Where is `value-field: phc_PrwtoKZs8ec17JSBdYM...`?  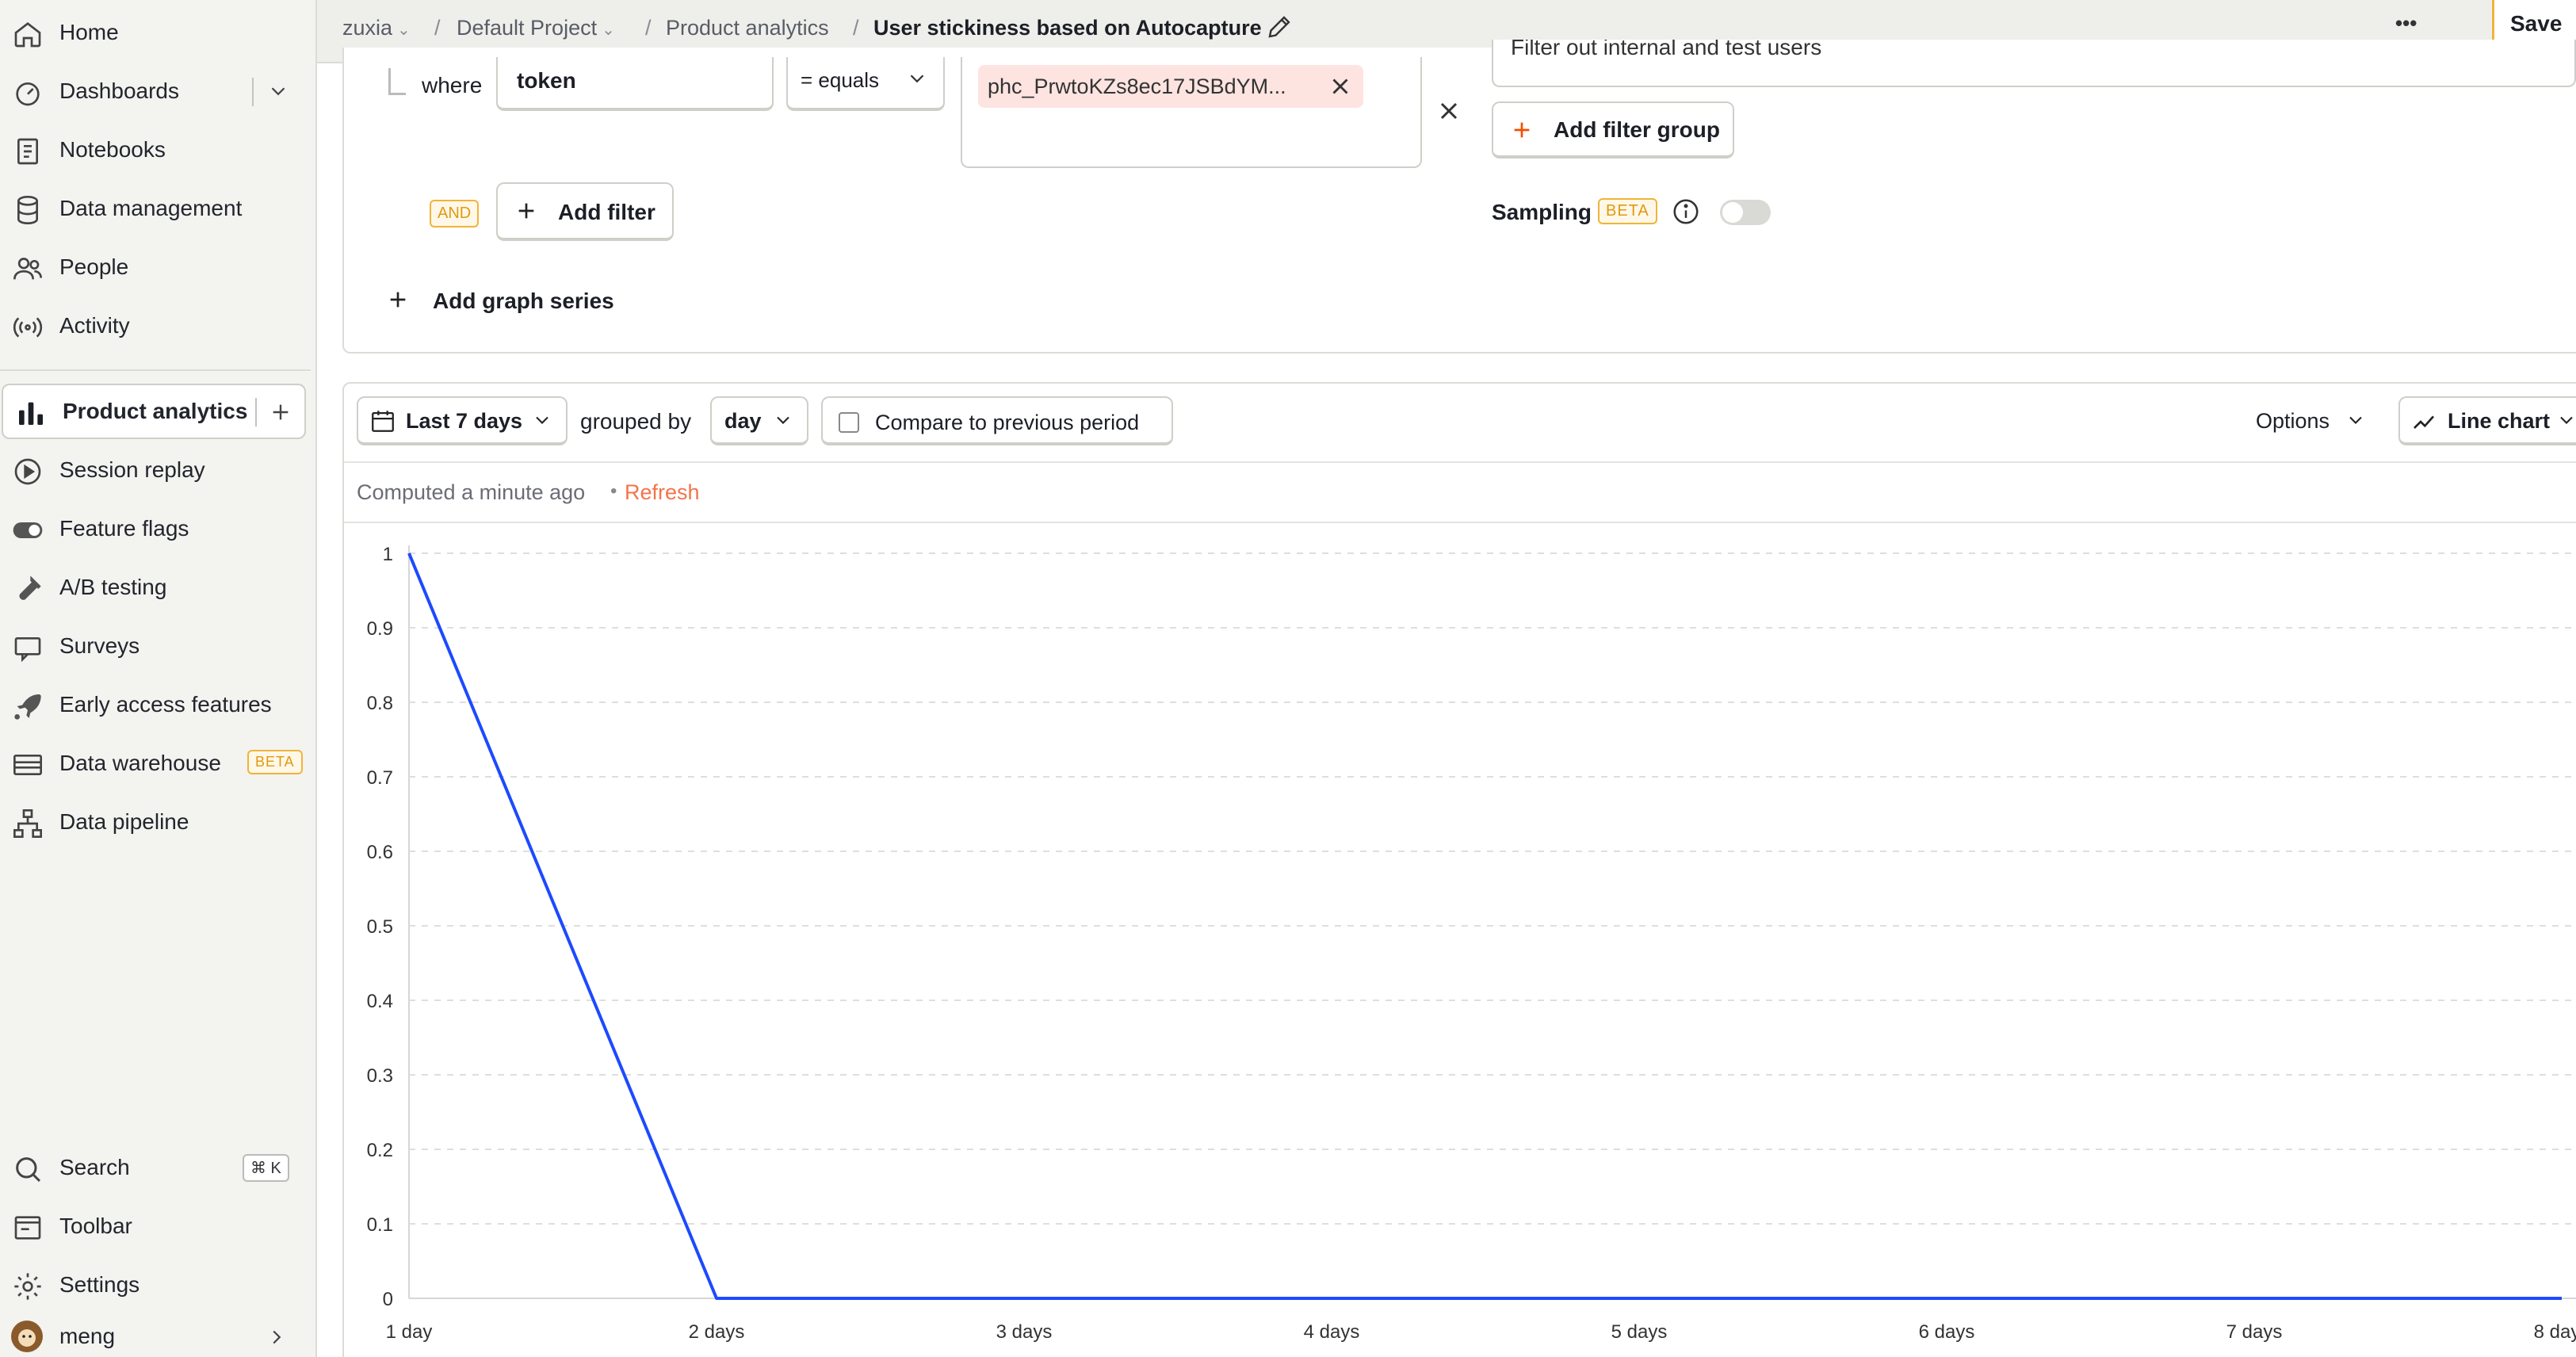
value-field: phc_PrwtoKZs8ec17JSBdYM... is located at coordinates (1191, 113).